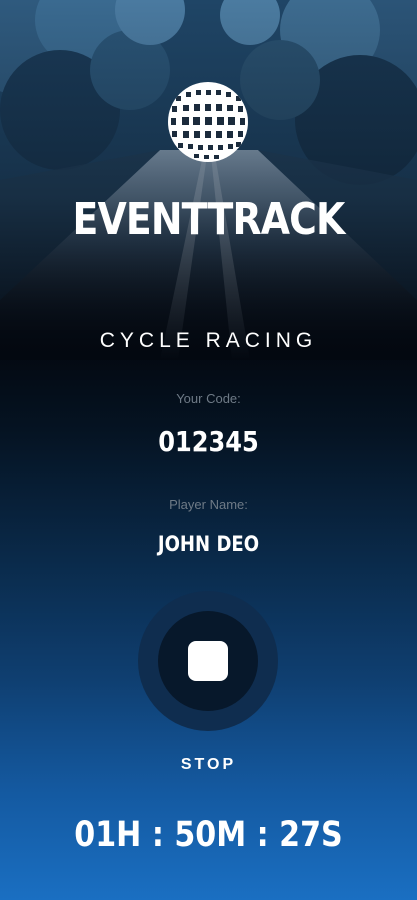 Image resolution: width=417 pixels, height=900 pixels. I want to click on app-title: EVENTTRACK, so click(208, 219).